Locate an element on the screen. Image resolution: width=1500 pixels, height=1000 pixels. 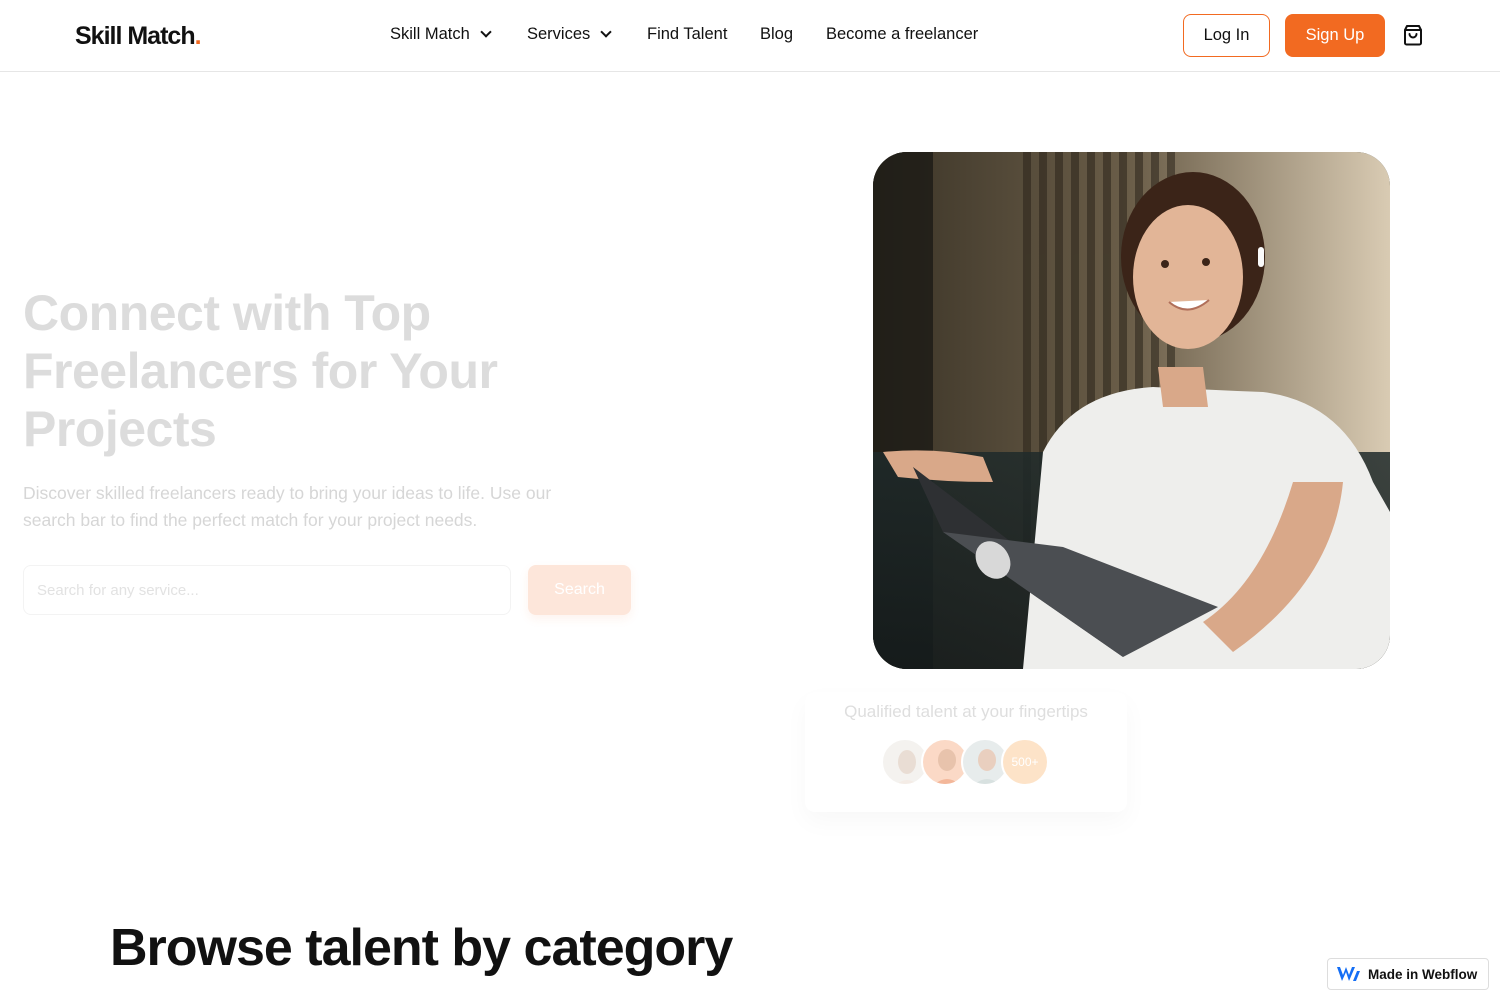
made-in-webflow-badge: Made in Webflow is located at coordinates (1408, 974).